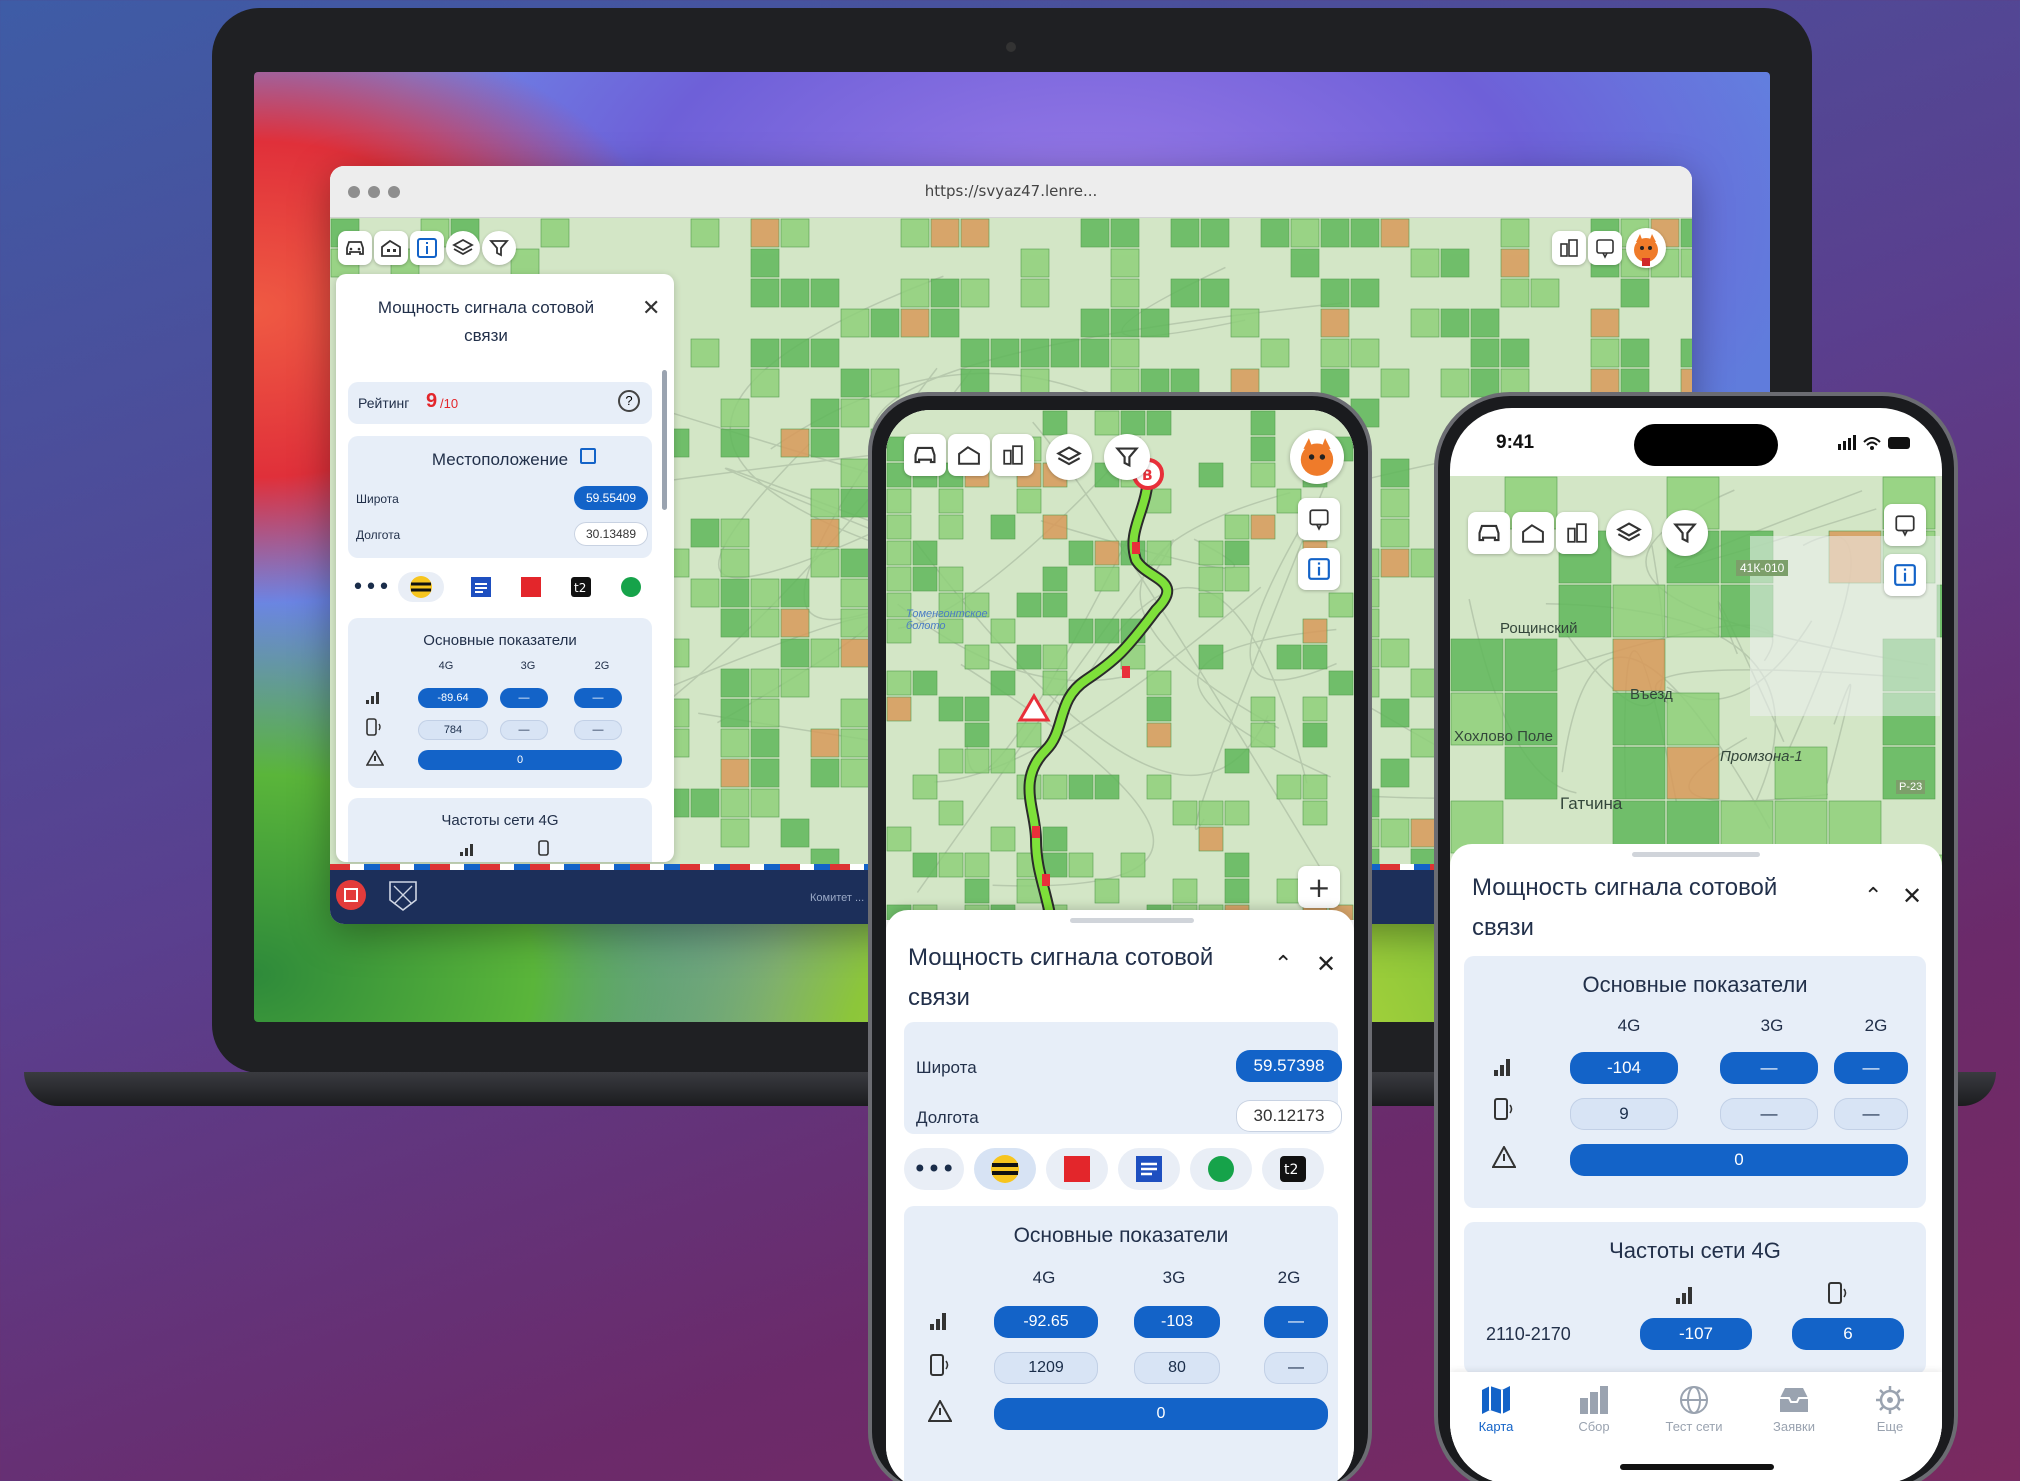 The height and width of the screenshot is (1481, 2020). What do you see at coordinates (1496, 1409) in the screenshot?
I see `tab-map: Карта` at bounding box center [1496, 1409].